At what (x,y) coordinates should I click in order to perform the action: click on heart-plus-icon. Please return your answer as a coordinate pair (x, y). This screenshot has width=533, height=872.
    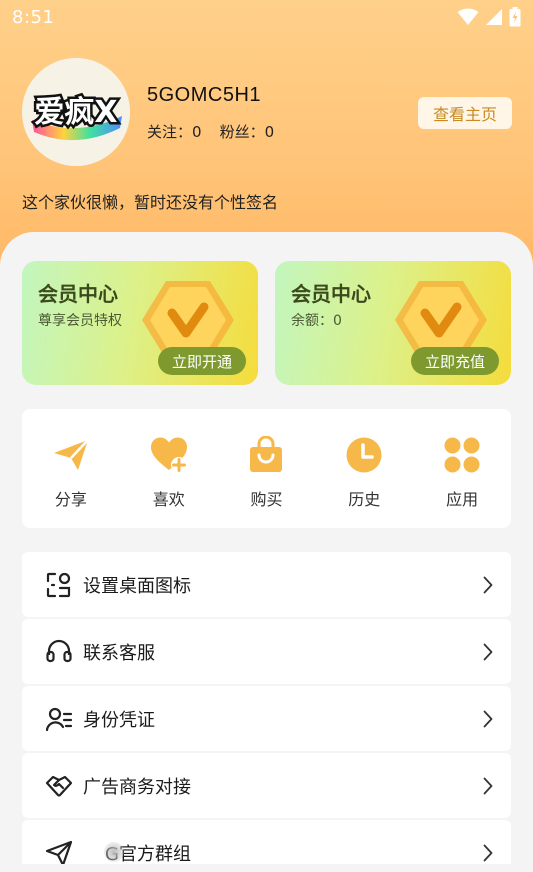
    Looking at the image, I should click on (168, 455).